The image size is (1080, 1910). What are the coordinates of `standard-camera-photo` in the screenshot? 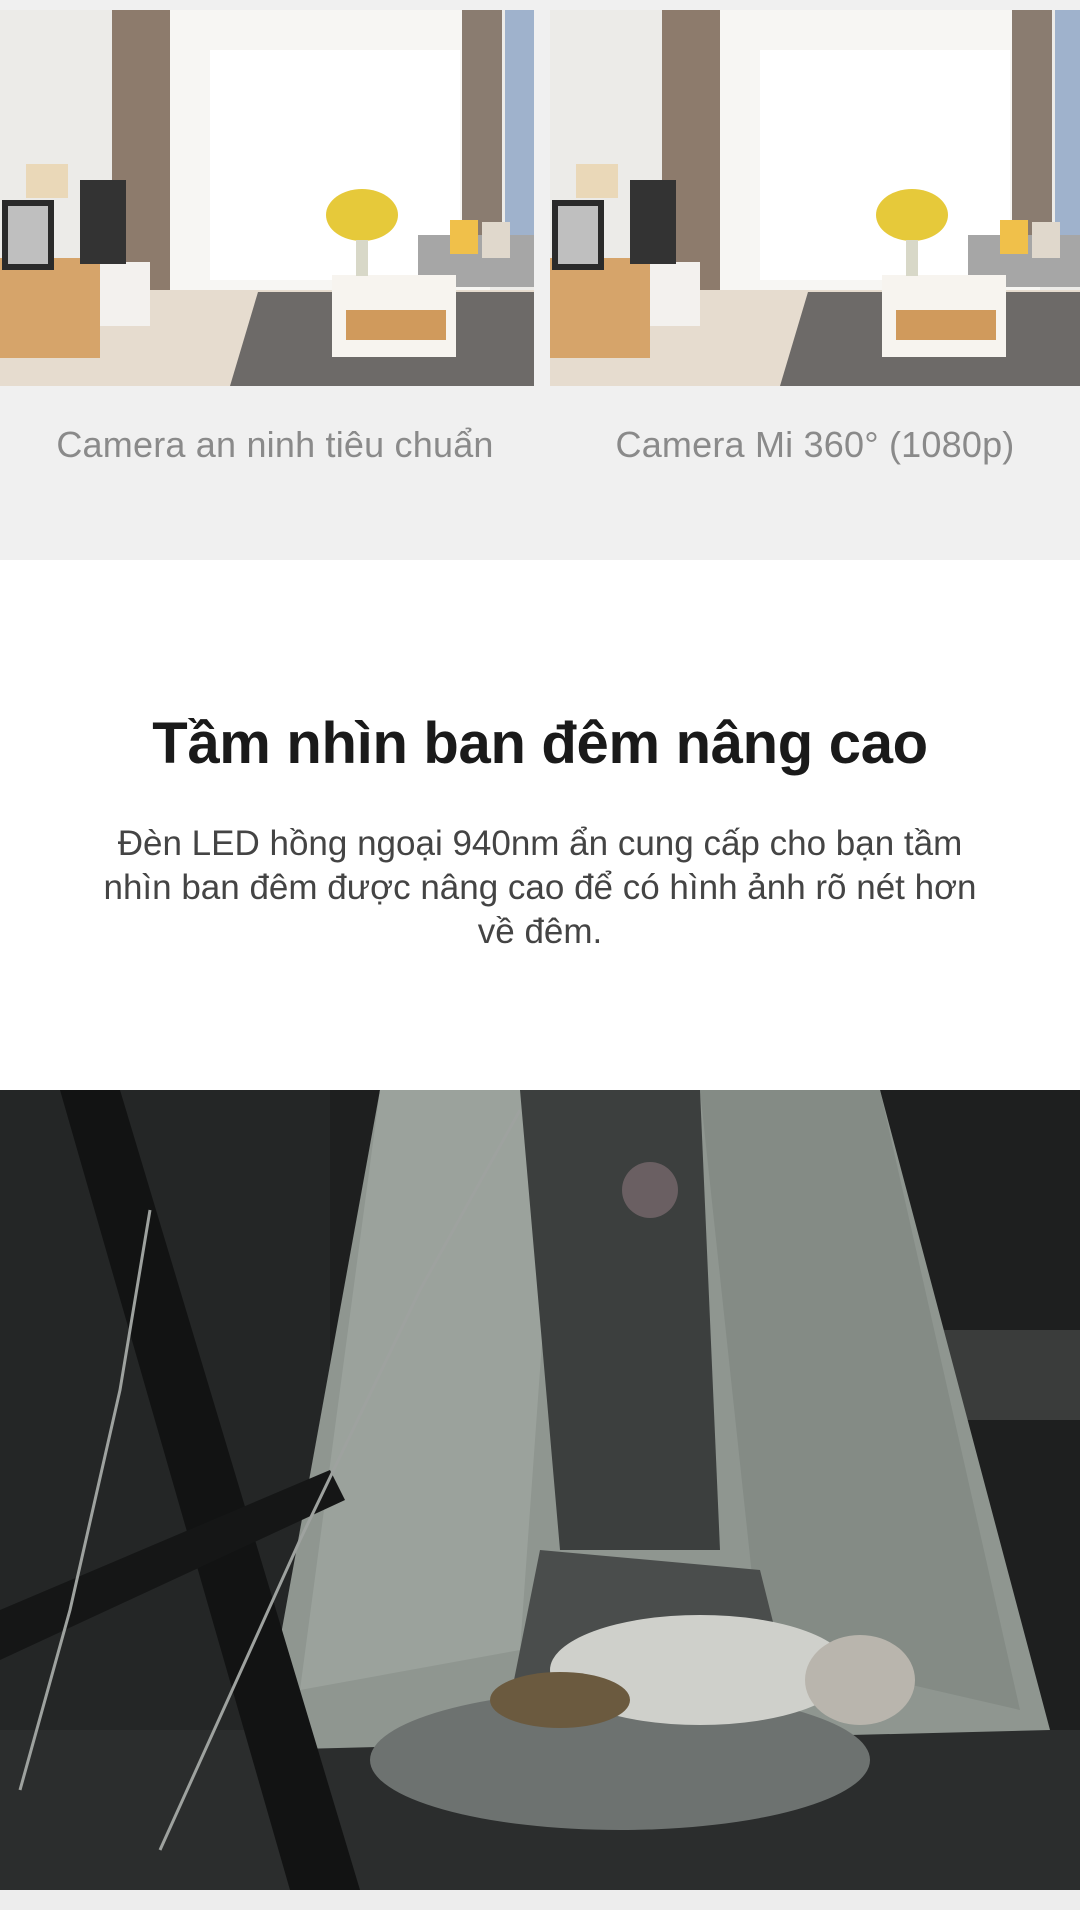 It's located at (267, 198).